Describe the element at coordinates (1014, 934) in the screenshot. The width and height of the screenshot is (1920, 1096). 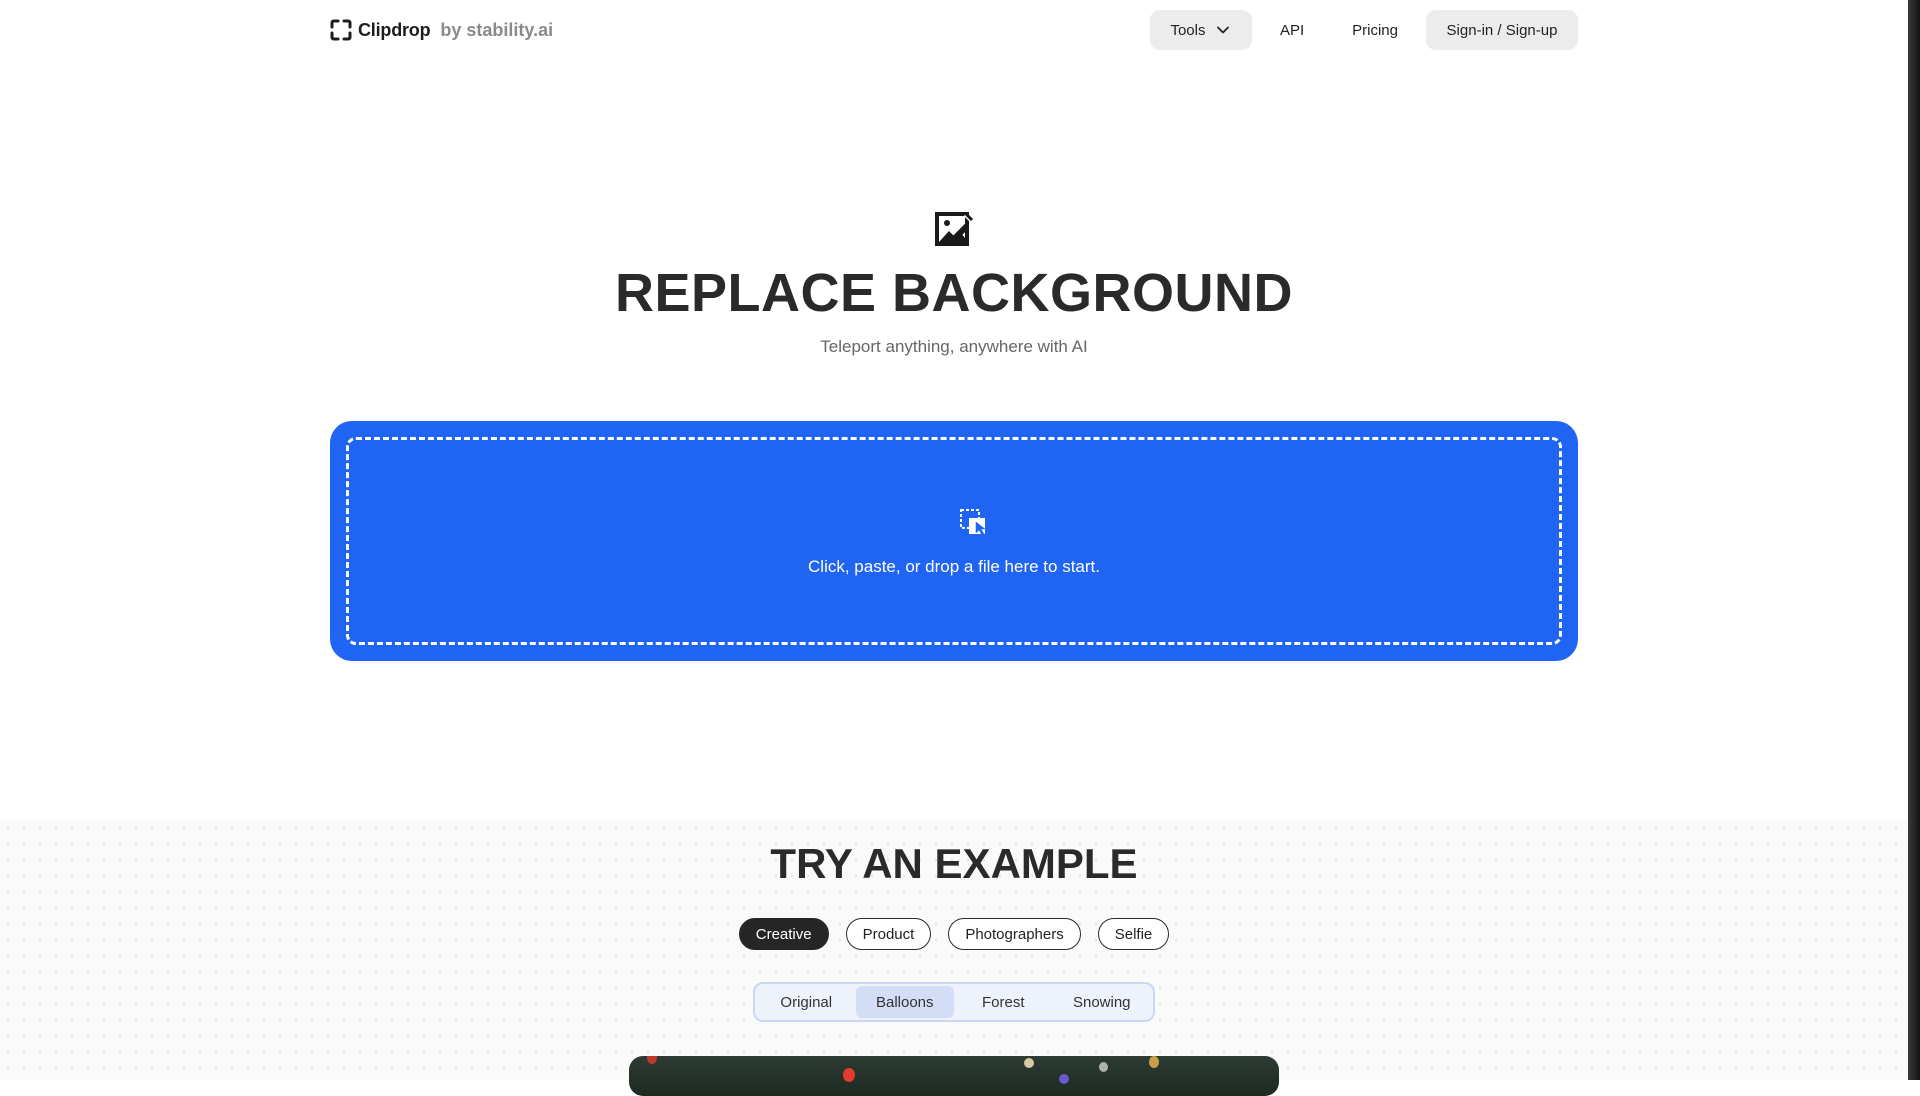
I see `category-photographers: Photographers` at that location.